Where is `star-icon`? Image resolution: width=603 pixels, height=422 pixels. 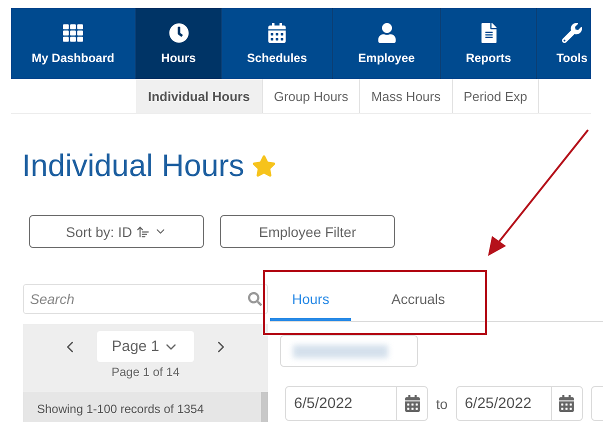 star-icon is located at coordinates (264, 166).